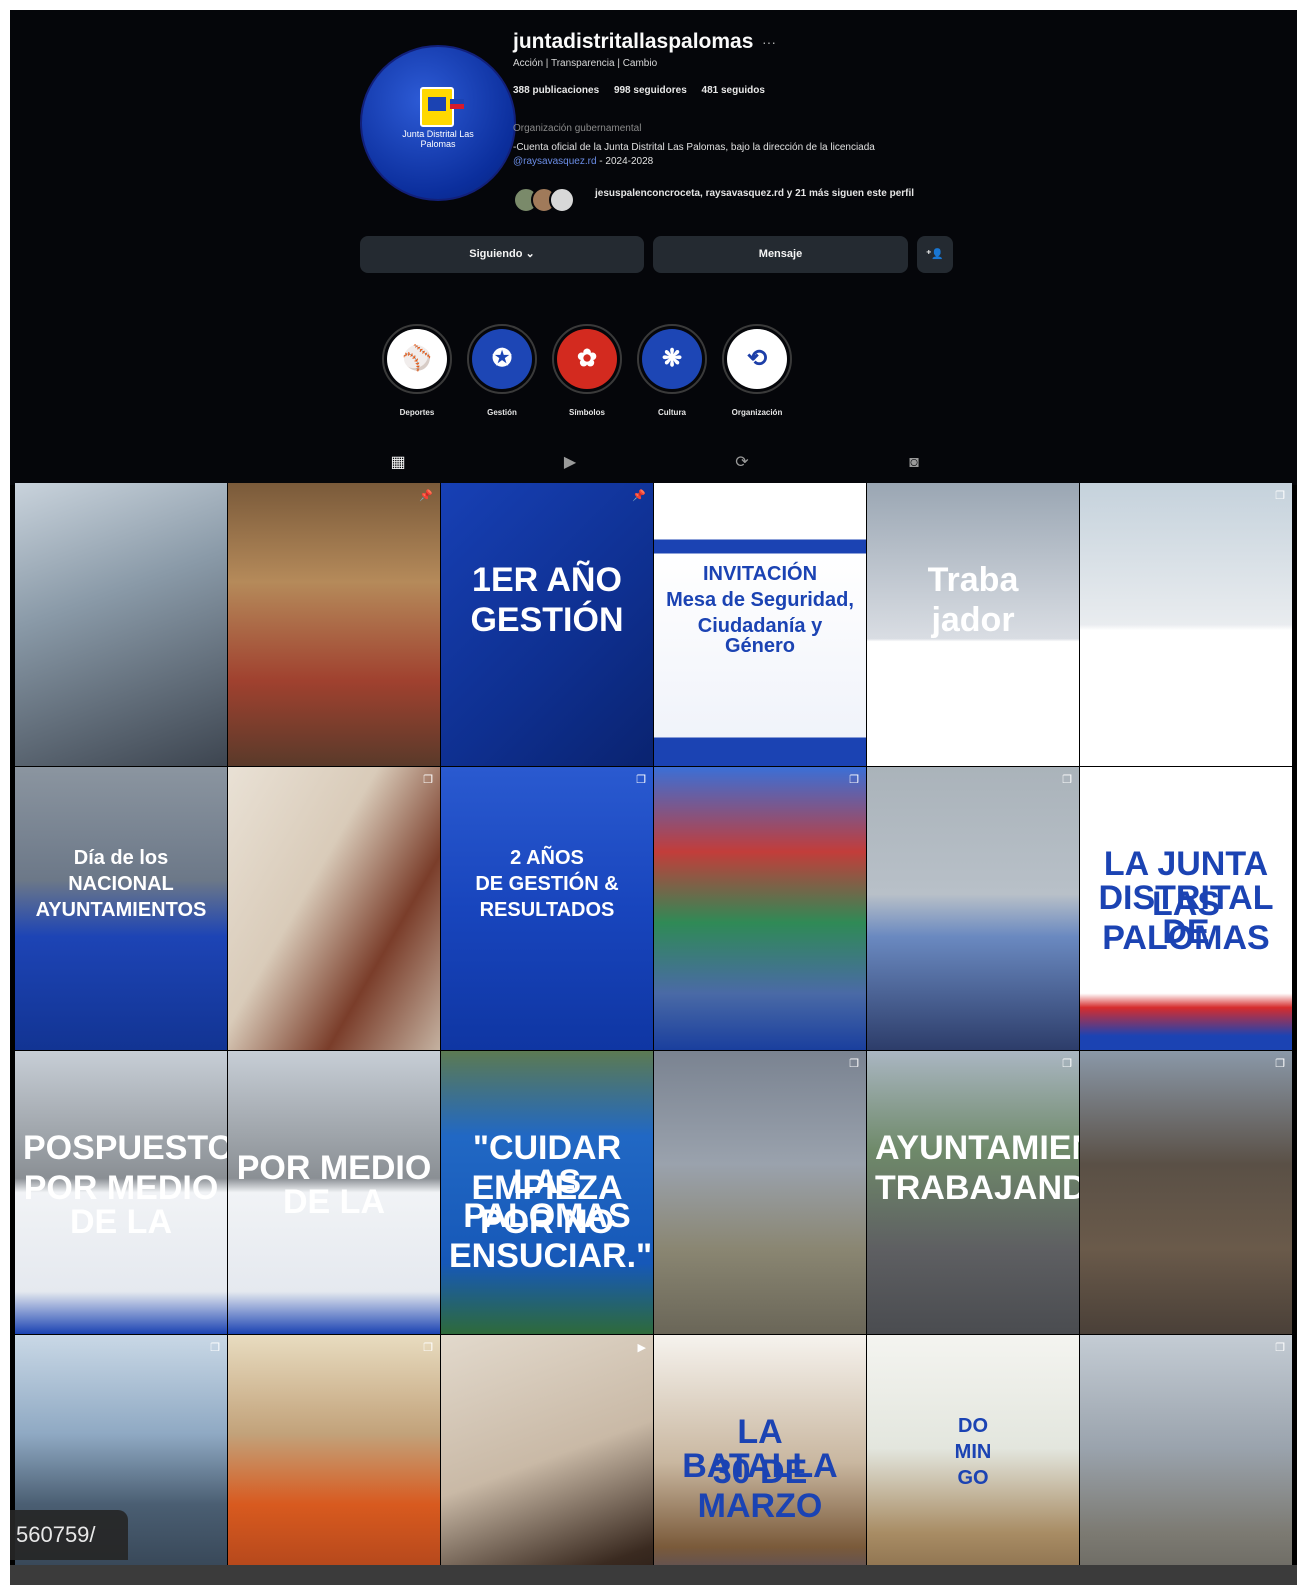 Image resolution: width=1307 pixels, height=1585 pixels. Describe the element at coordinates (547, 1460) in the screenshot. I see `post-thumbnail: ▶` at that location.